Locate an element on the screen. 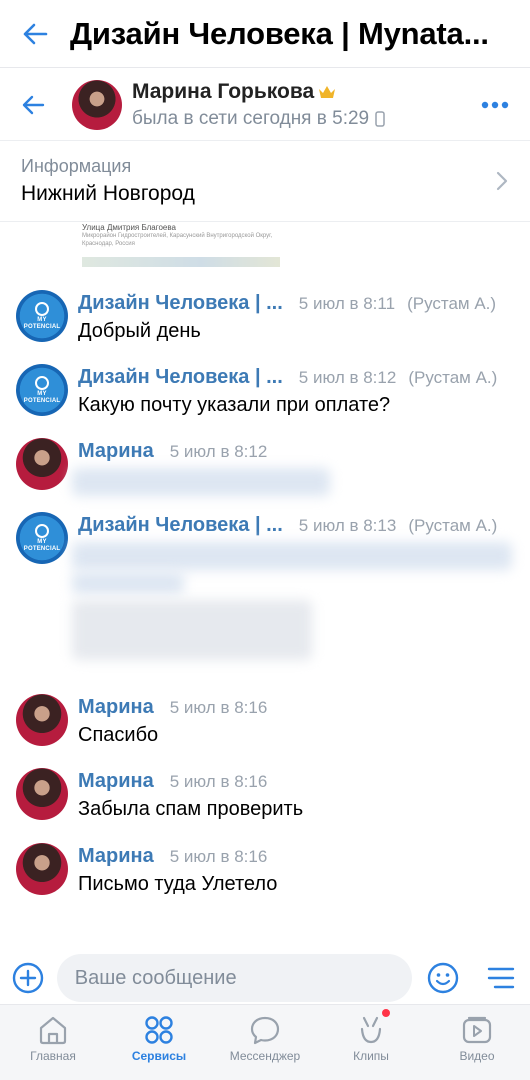 Image resolution: width=530 pixels, height=1080 pixels. tab-home: Главная is located at coordinates (53, 1042).